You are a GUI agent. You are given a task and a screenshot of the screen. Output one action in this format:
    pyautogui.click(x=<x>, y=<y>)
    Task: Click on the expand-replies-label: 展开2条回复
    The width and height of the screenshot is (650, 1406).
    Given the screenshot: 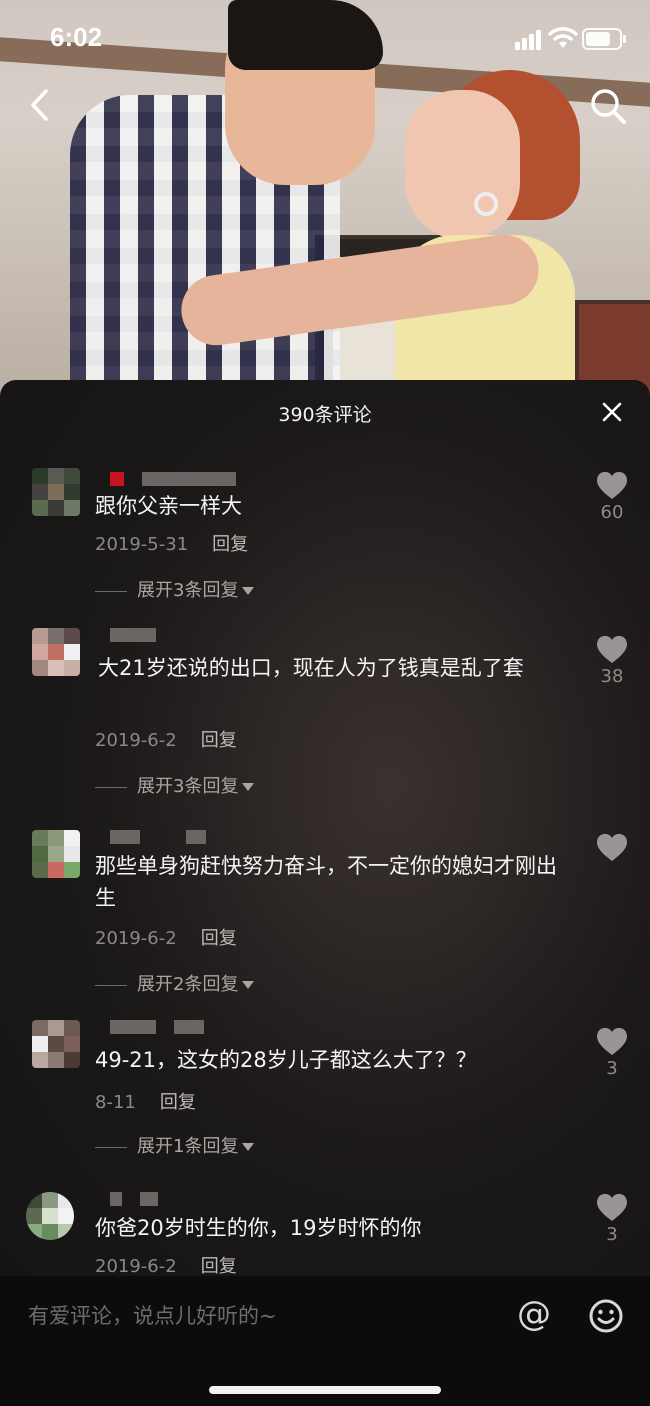 What is the action you would take?
    pyautogui.click(x=188, y=984)
    